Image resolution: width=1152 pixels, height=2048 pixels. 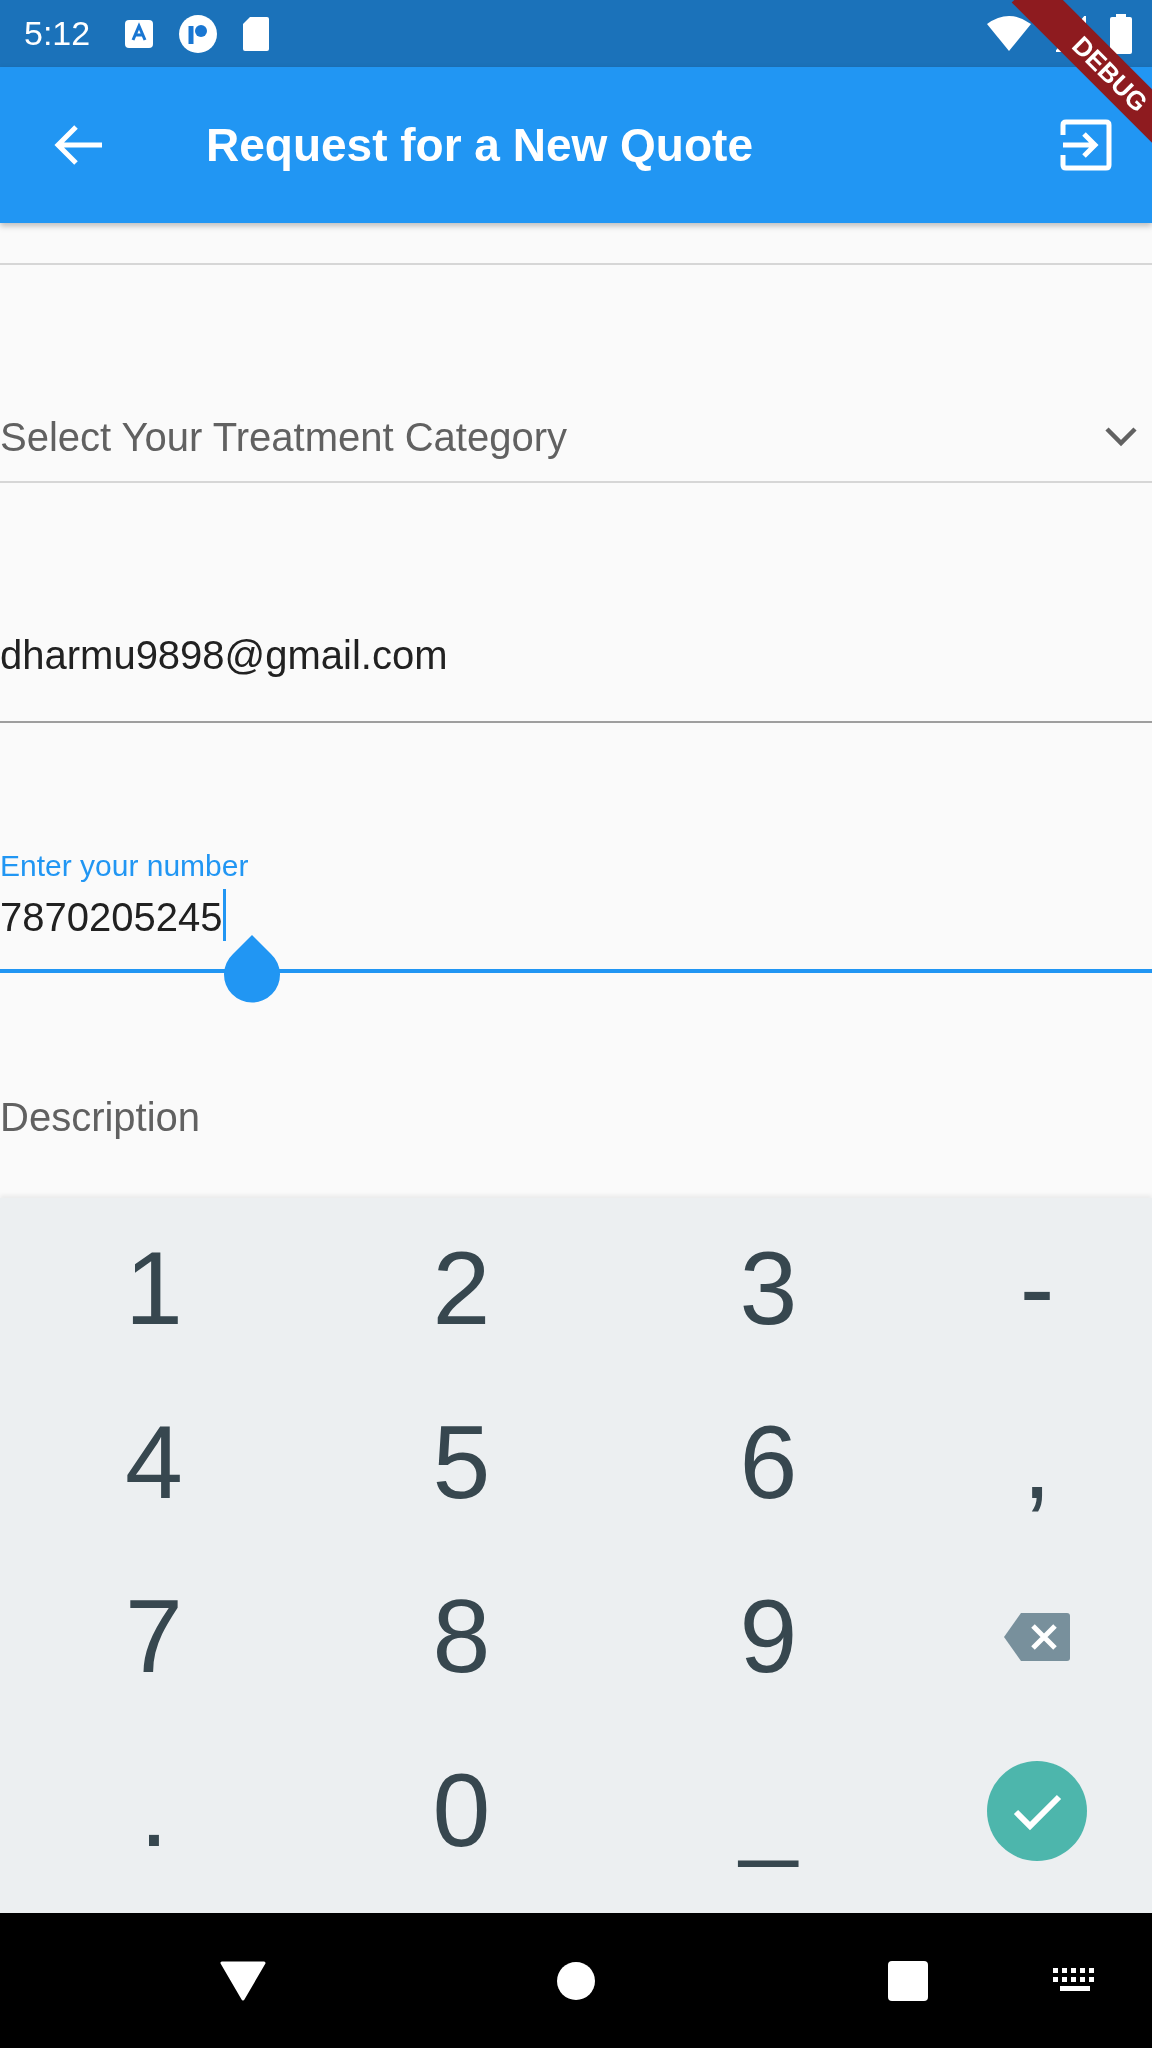 What do you see at coordinates (1121, 437) in the screenshot?
I see `chevron-down-icon` at bounding box center [1121, 437].